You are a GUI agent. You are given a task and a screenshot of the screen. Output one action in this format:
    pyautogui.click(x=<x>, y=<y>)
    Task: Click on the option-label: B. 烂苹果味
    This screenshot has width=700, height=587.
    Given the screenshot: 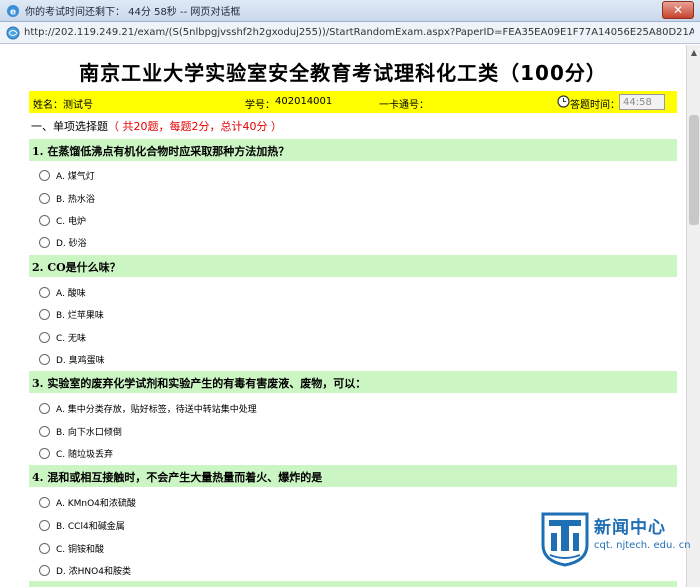 What is the action you would take?
    pyautogui.click(x=80, y=315)
    